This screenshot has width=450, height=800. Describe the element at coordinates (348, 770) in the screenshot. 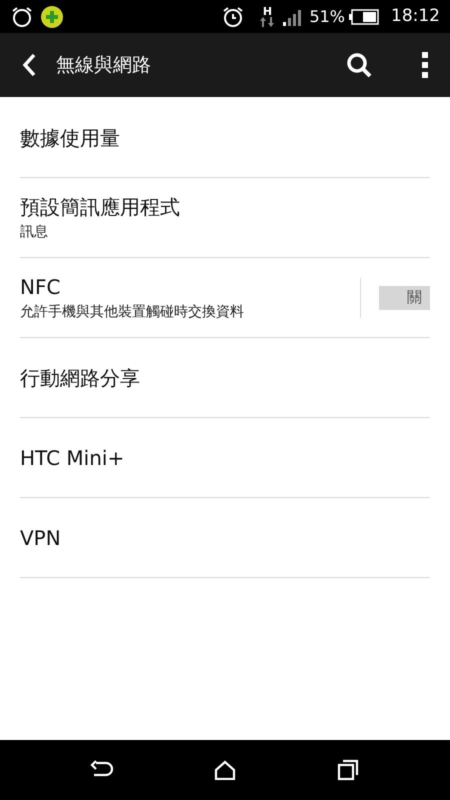

I see `recents-icon` at that location.